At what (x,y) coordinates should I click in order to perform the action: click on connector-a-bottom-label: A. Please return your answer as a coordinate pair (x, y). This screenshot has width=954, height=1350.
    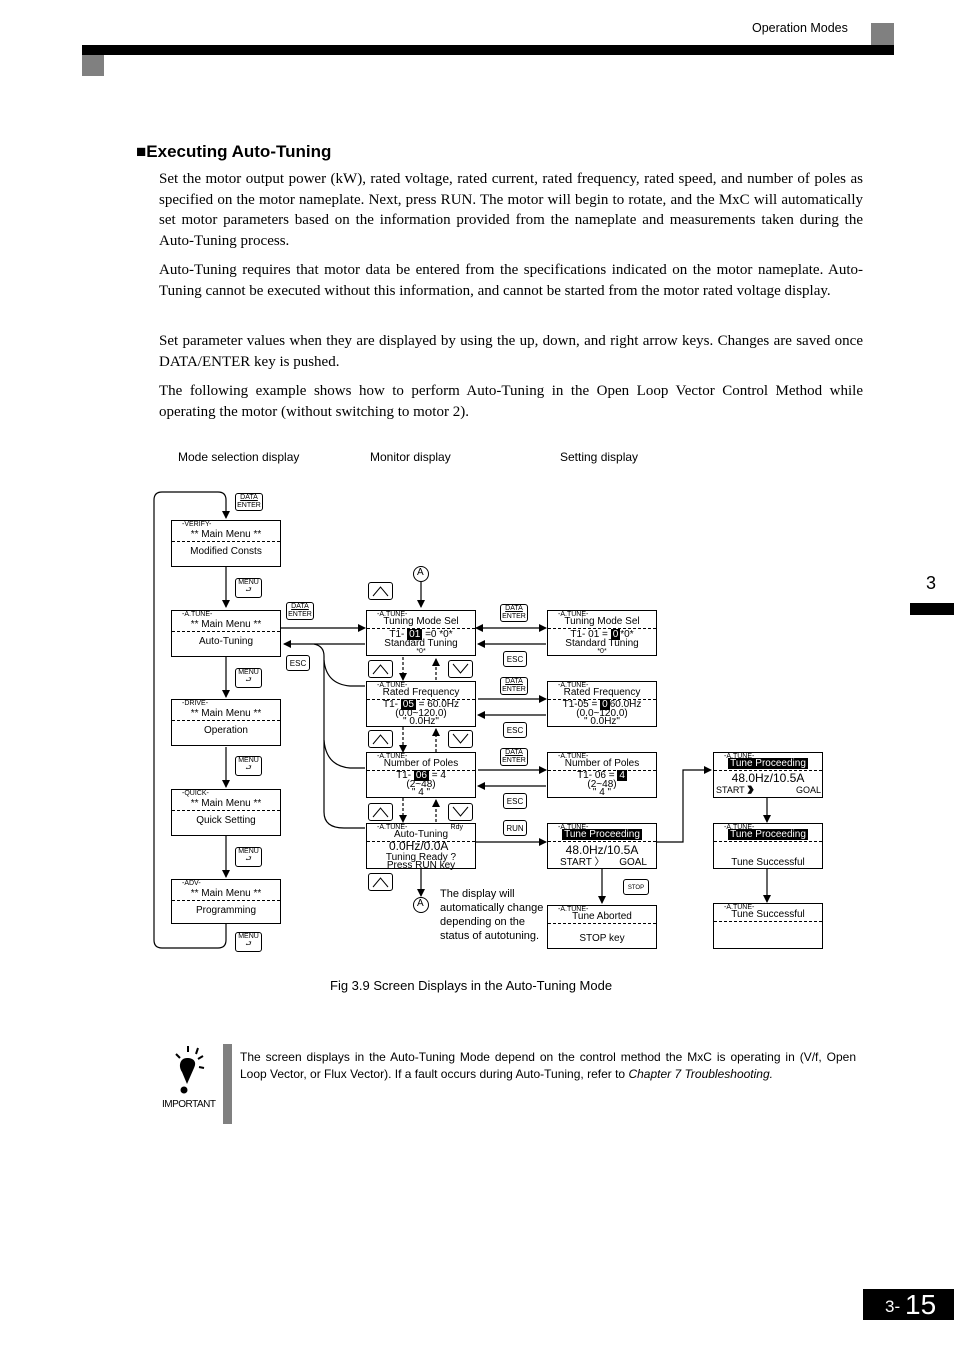
    Looking at the image, I should click on (420, 903).